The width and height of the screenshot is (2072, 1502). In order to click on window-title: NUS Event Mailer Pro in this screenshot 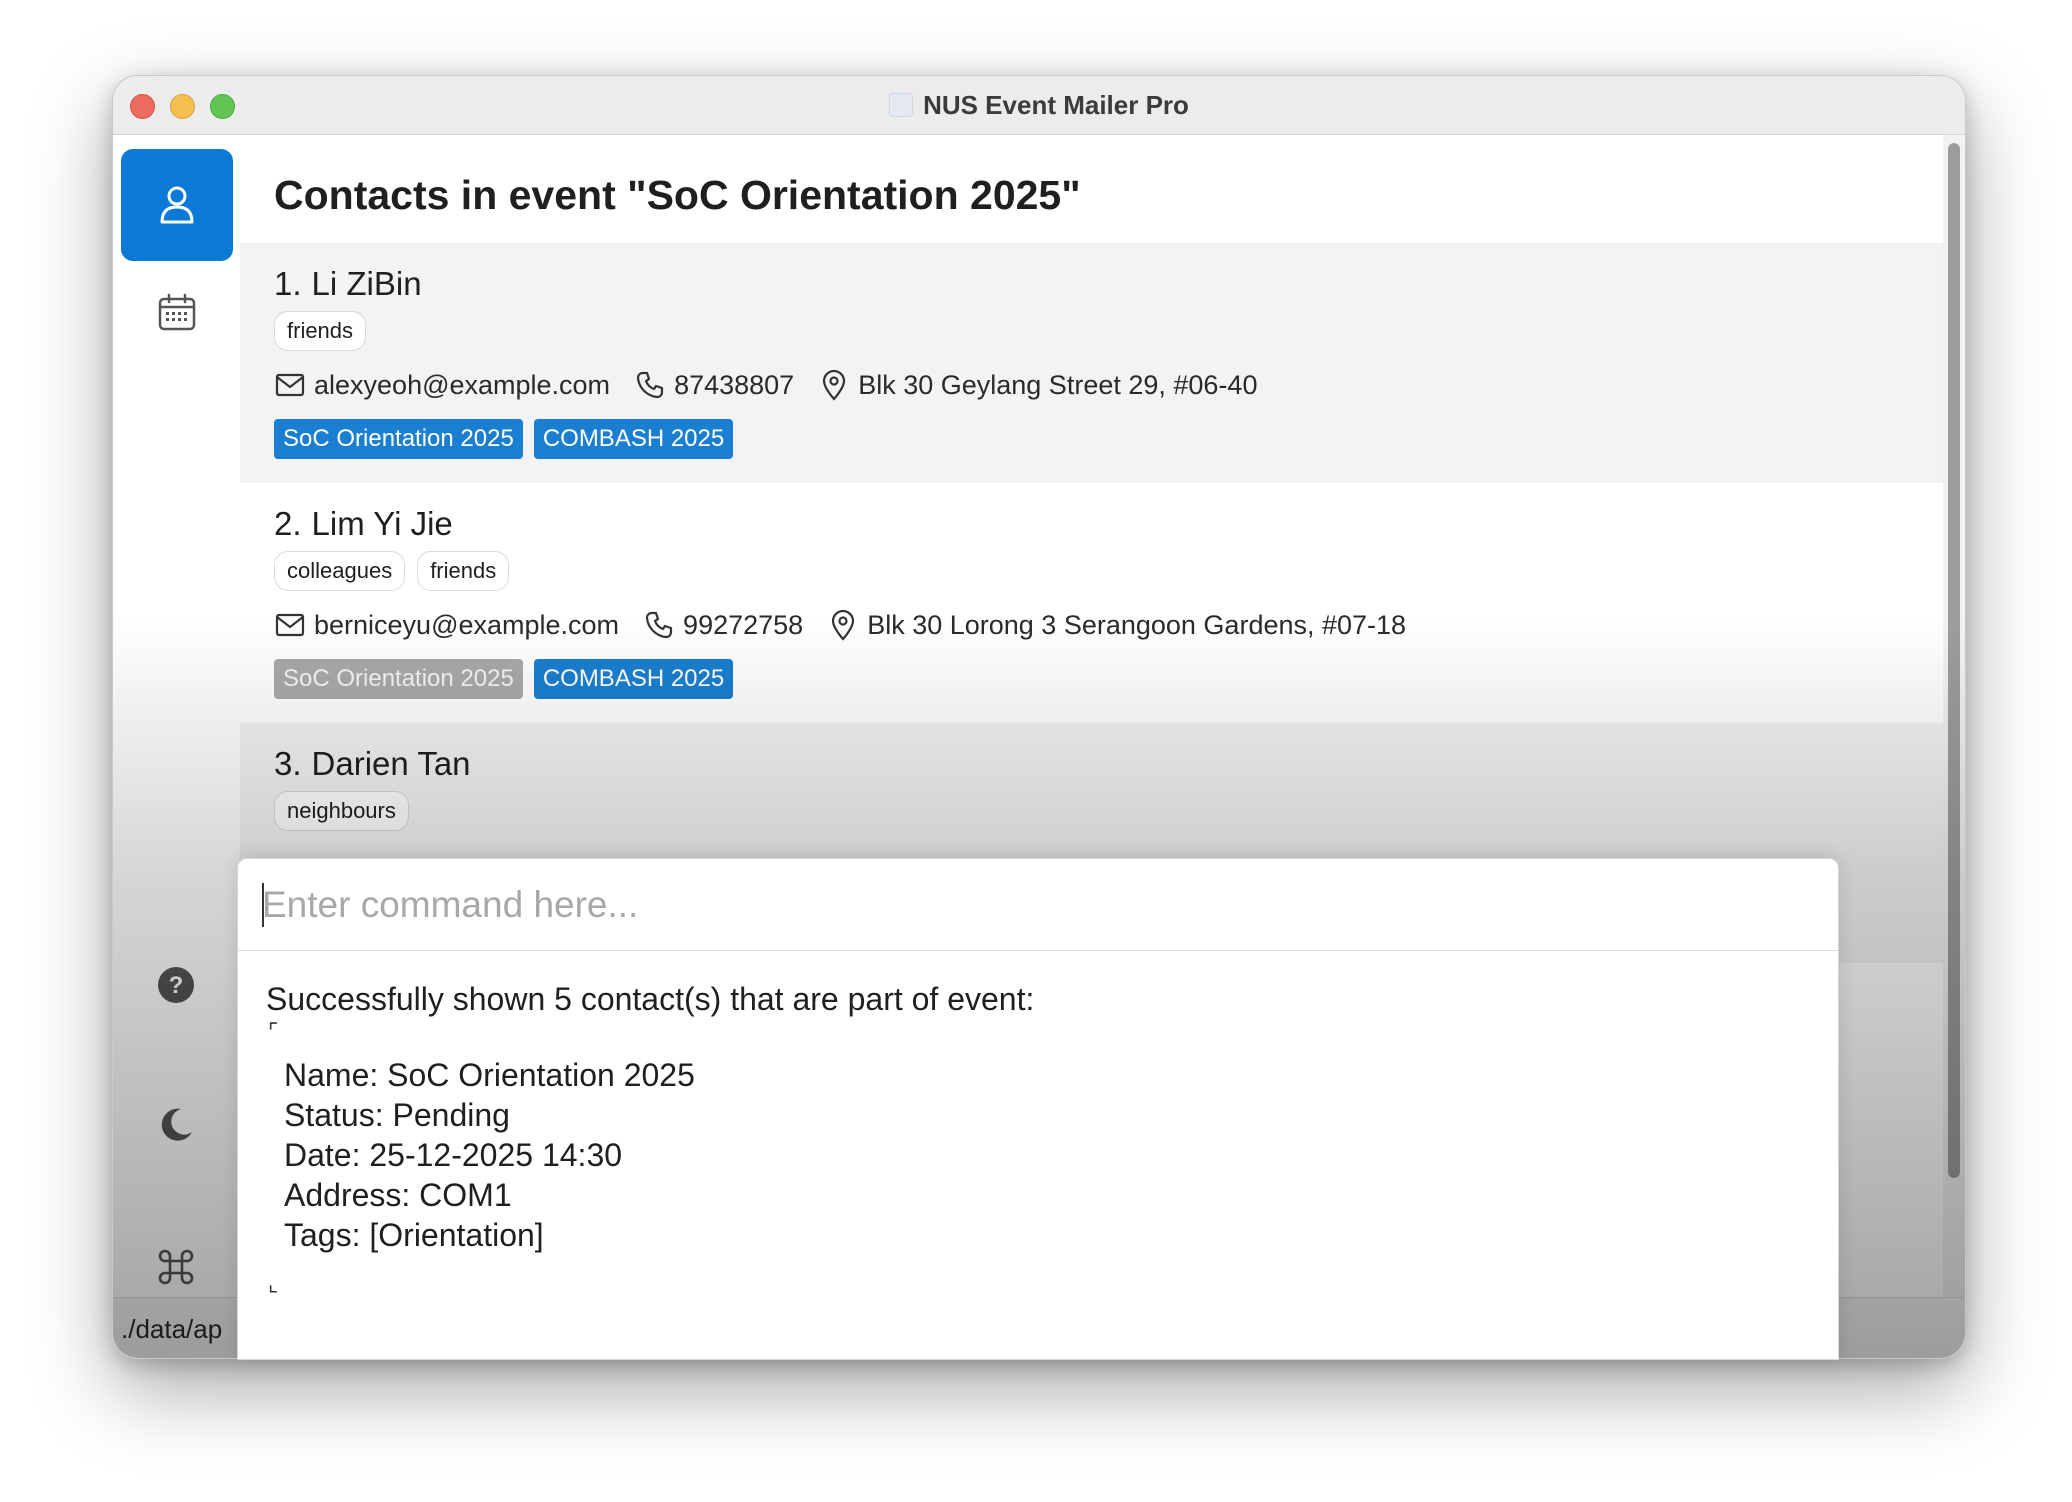, I will do `click(1056, 104)`.